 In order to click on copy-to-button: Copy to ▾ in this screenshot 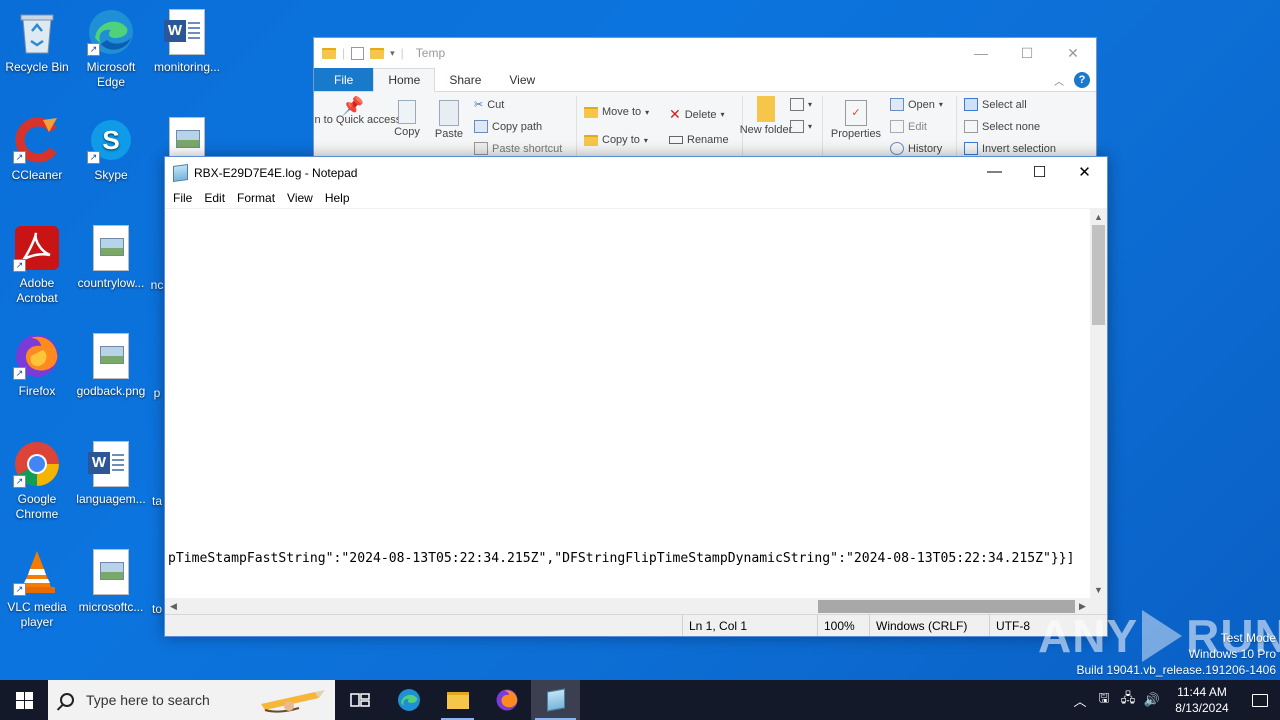, I will do `click(616, 140)`.